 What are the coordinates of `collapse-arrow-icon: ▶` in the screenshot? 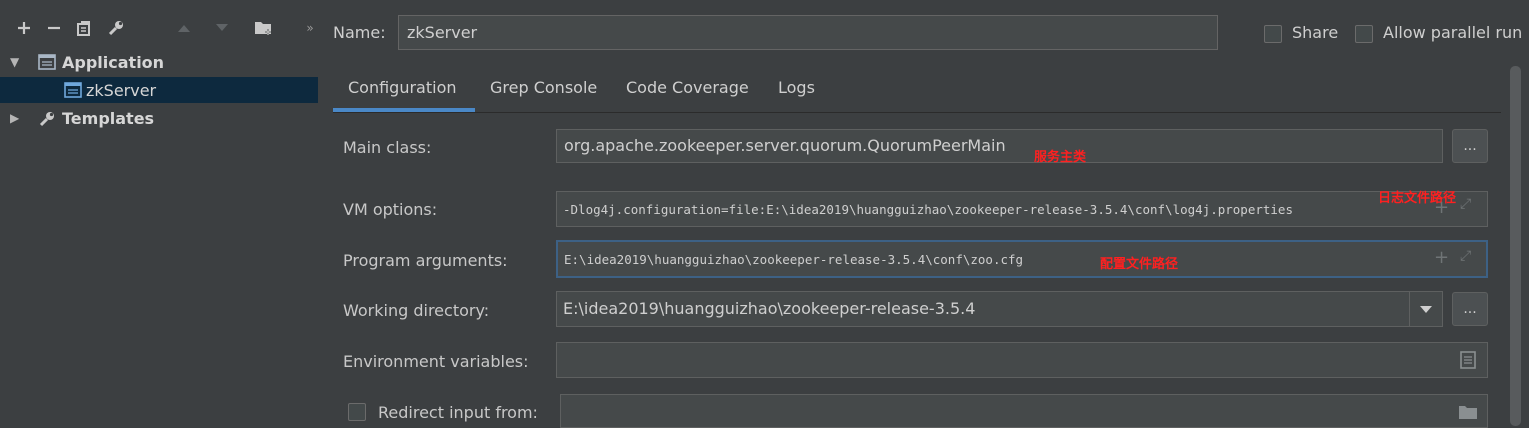 It's located at (14, 118).